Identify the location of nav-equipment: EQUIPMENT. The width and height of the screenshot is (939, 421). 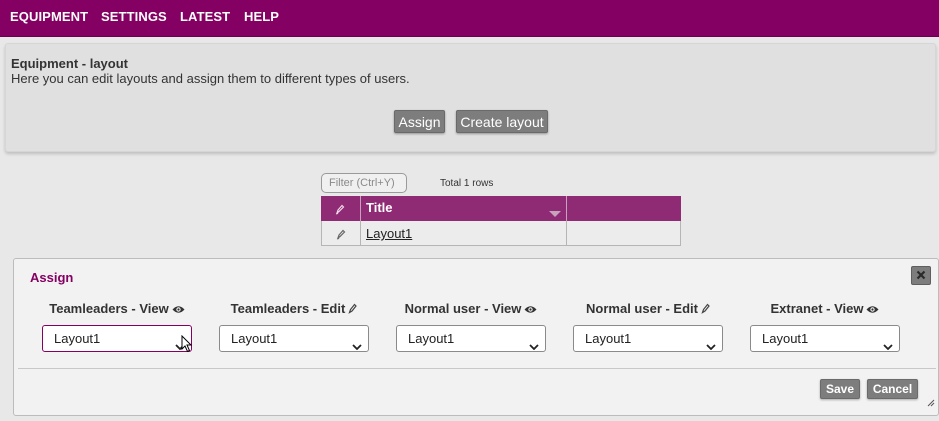
(49, 16).